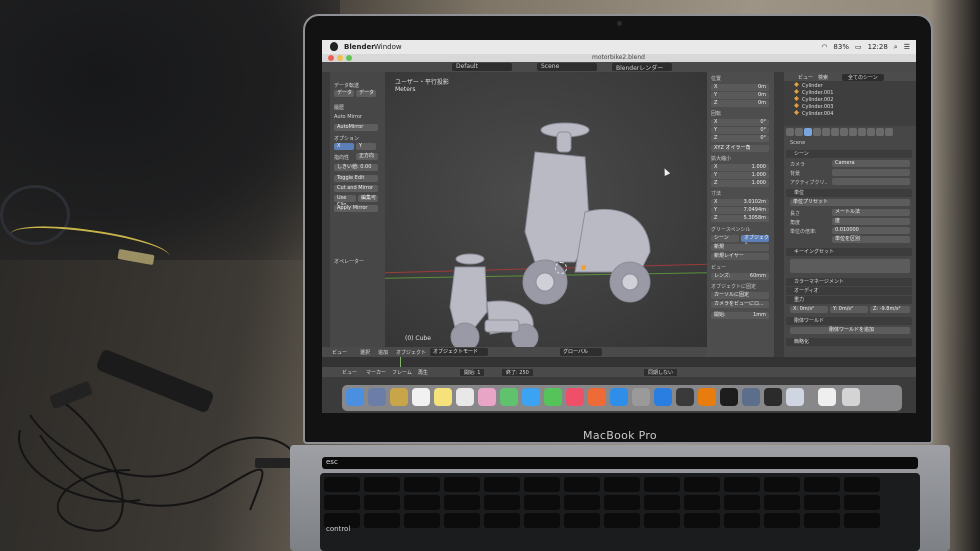 Image resolution: width=980 pixels, height=551 pixels. What do you see at coordinates (740, 95) in the screenshot?
I see `location-y-field: Y 0m` at bounding box center [740, 95].